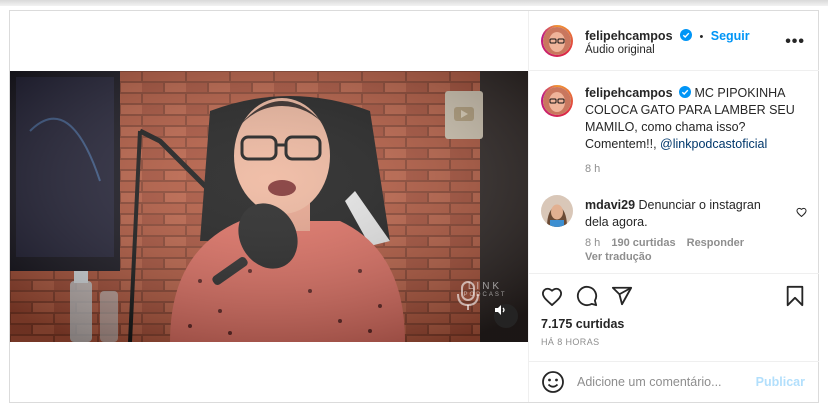 This screenshot has width=828, height=414. What do you see at coordinates (506, 316) in the screenshot?
I see `mute-button` at bounding box center [506, 316].